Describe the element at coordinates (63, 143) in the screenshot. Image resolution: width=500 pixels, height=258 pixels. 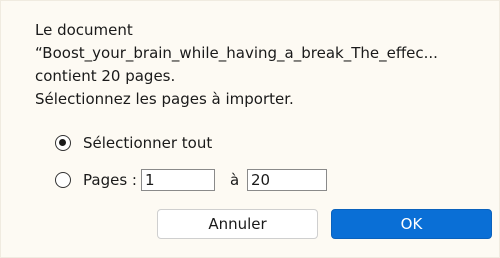
I see `select-all-radio` at that location.